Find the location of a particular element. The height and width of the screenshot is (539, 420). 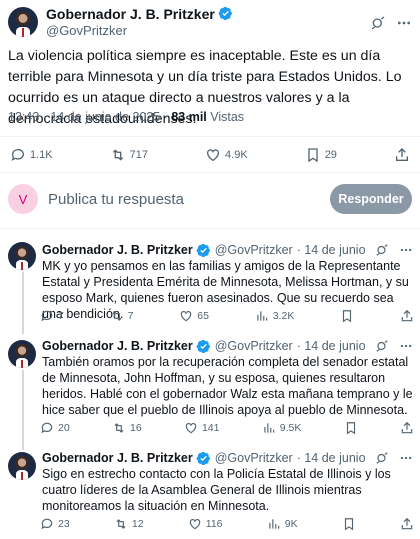

like-count: 4.9K is located at coordinates (236, 155).